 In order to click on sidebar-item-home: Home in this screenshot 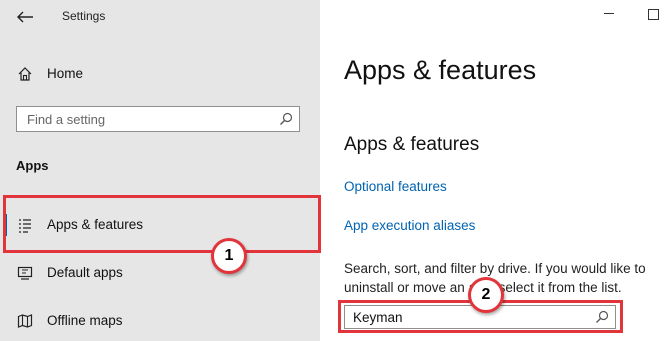, I will do `click(160, 74)`.